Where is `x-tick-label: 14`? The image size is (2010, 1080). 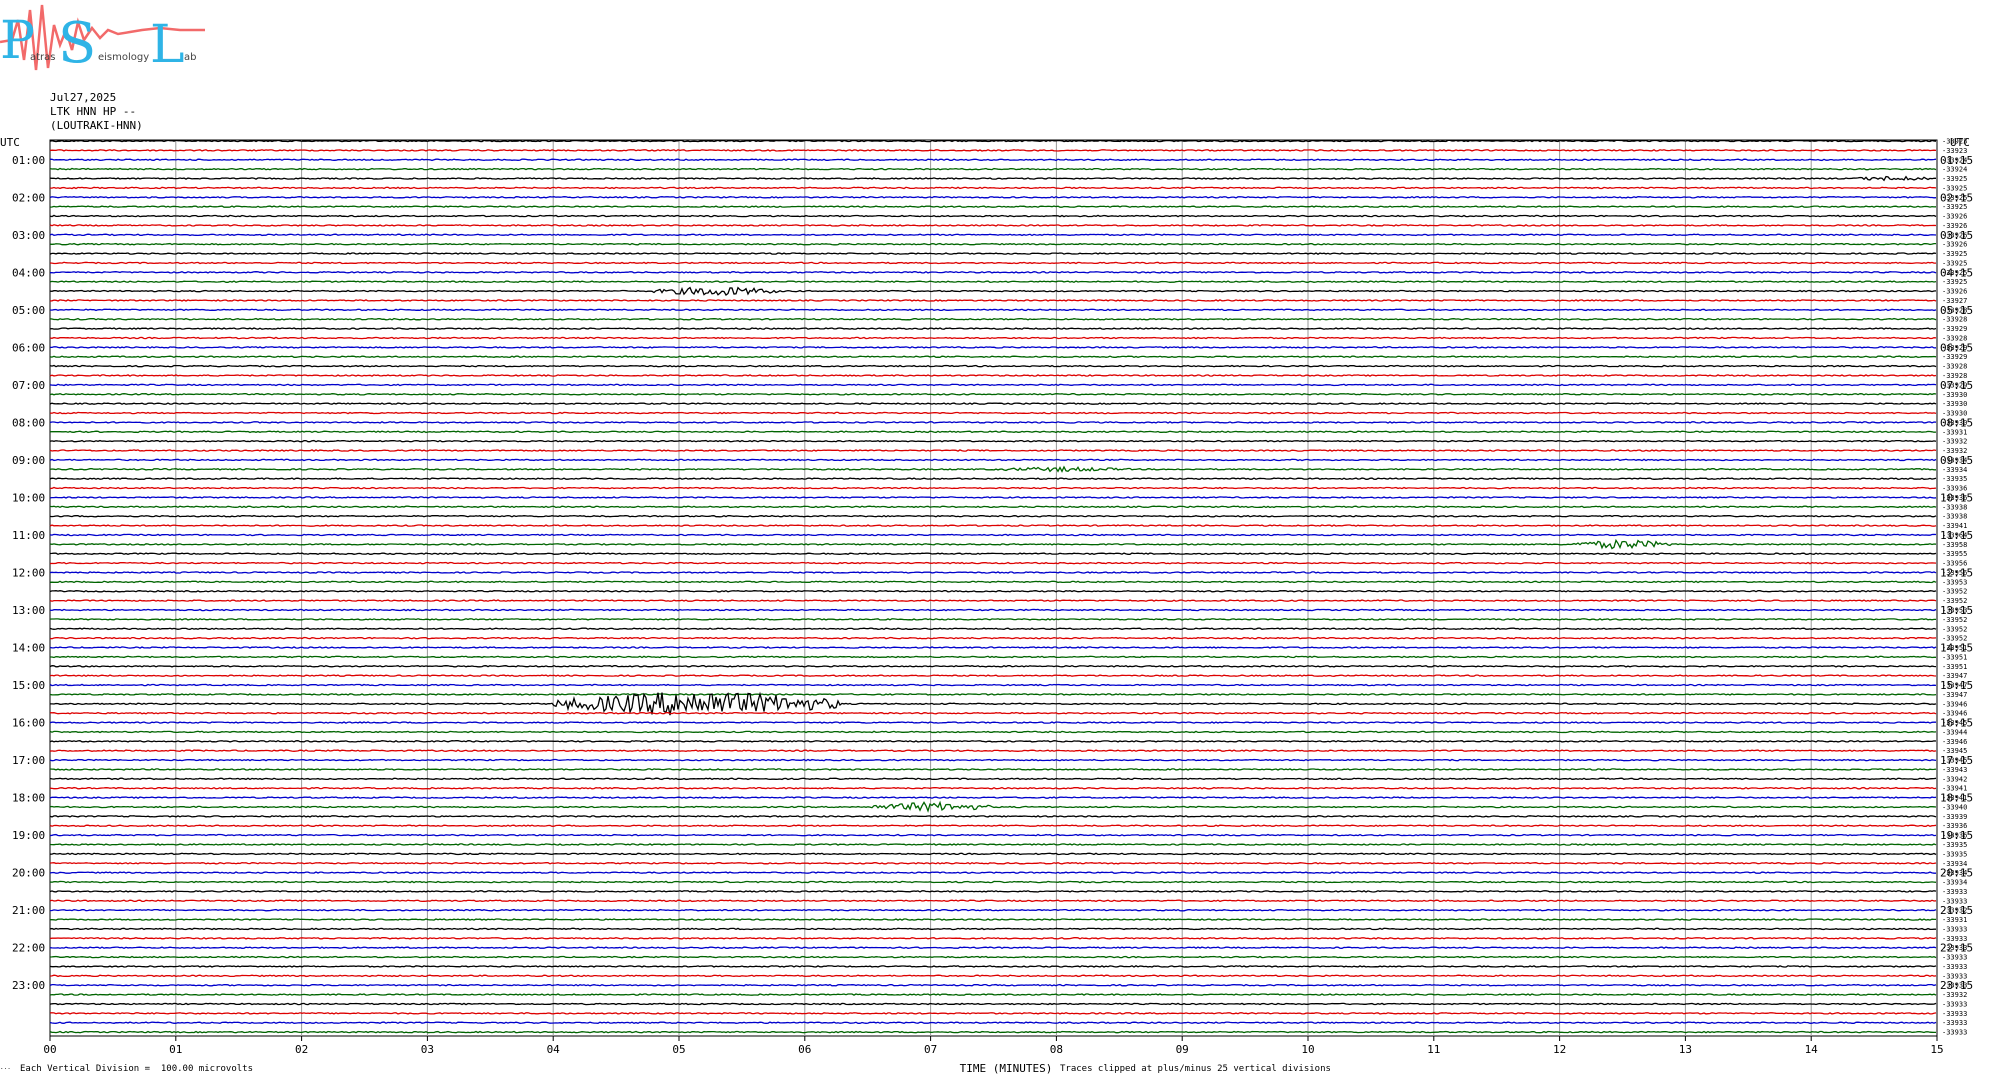 x-tick-label: 14 is located at coordinates (1812, 1049).